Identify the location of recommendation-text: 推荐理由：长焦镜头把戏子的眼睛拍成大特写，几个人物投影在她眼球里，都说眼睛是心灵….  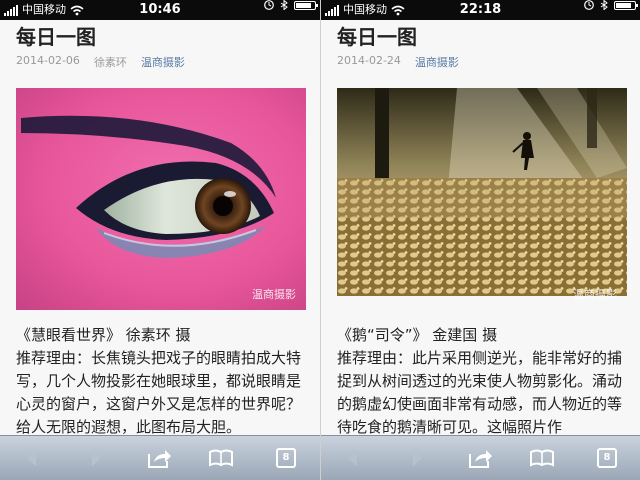
(159, 392).